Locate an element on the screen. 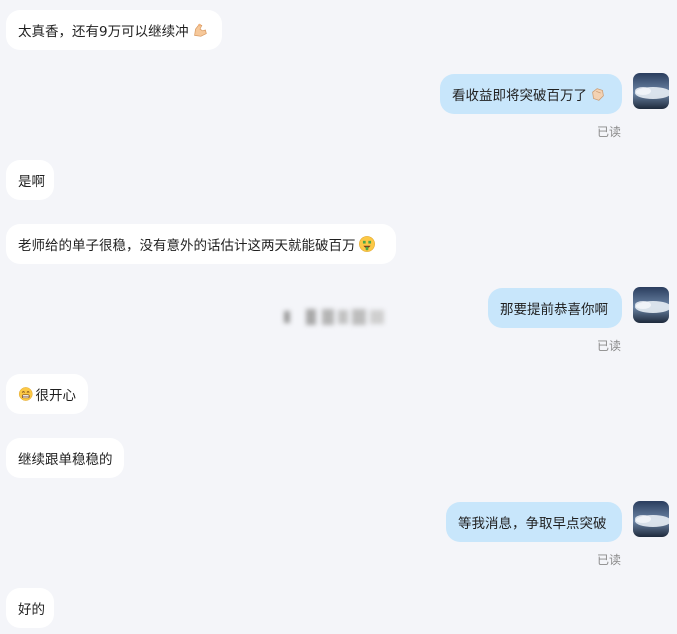  money-face-icon is located at coordinates (366, 244).